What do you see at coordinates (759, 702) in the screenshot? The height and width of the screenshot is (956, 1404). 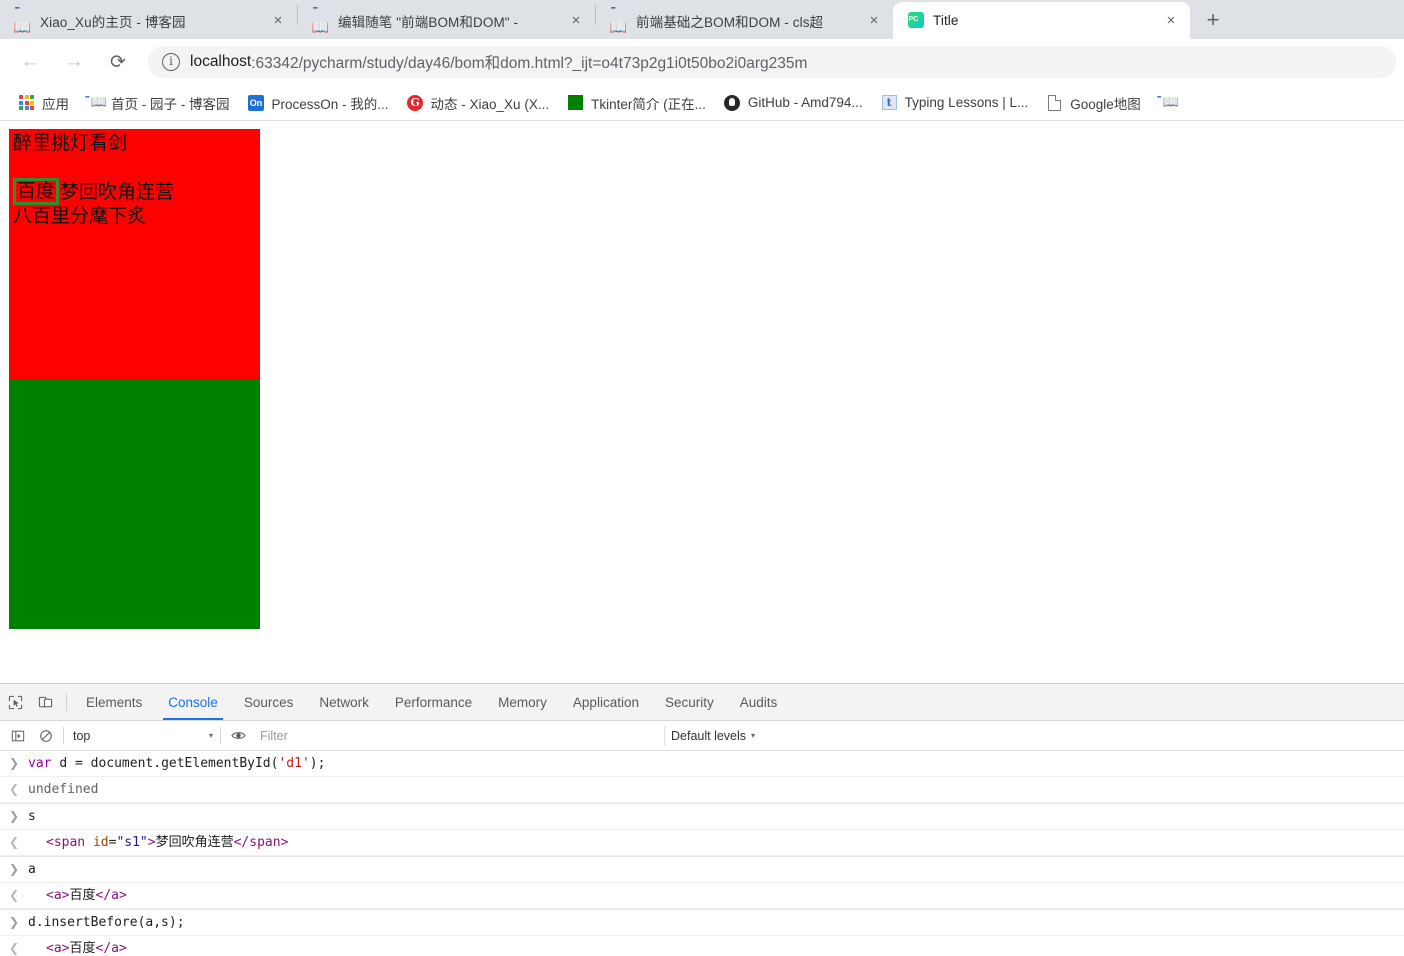 I see `tab-audits: Audits` at bounding box center [759, 702].